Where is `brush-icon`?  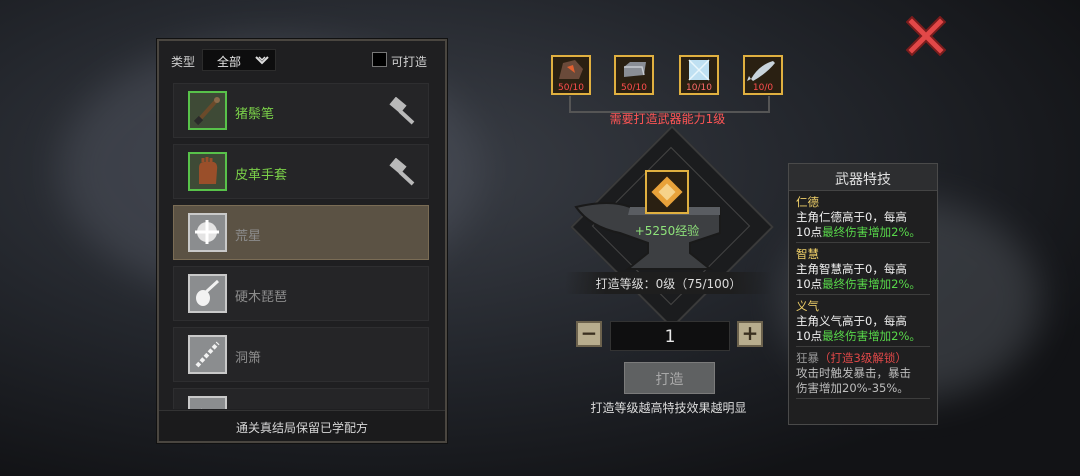
brush-icon is located at coordinates (207, 110).